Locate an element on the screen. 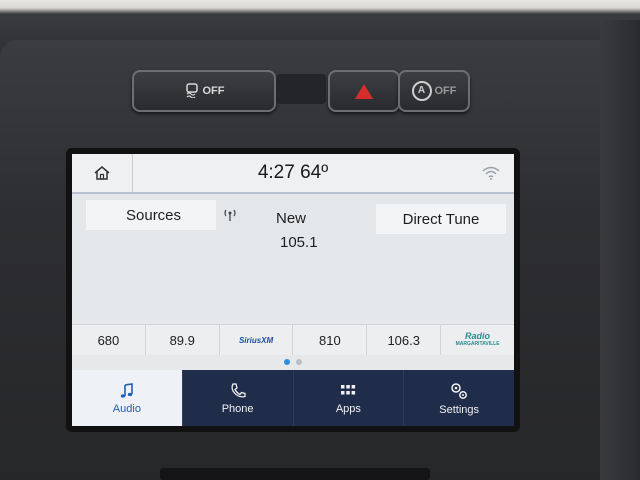  nav-settings-label: Settings is located at coordinates (459, 409).